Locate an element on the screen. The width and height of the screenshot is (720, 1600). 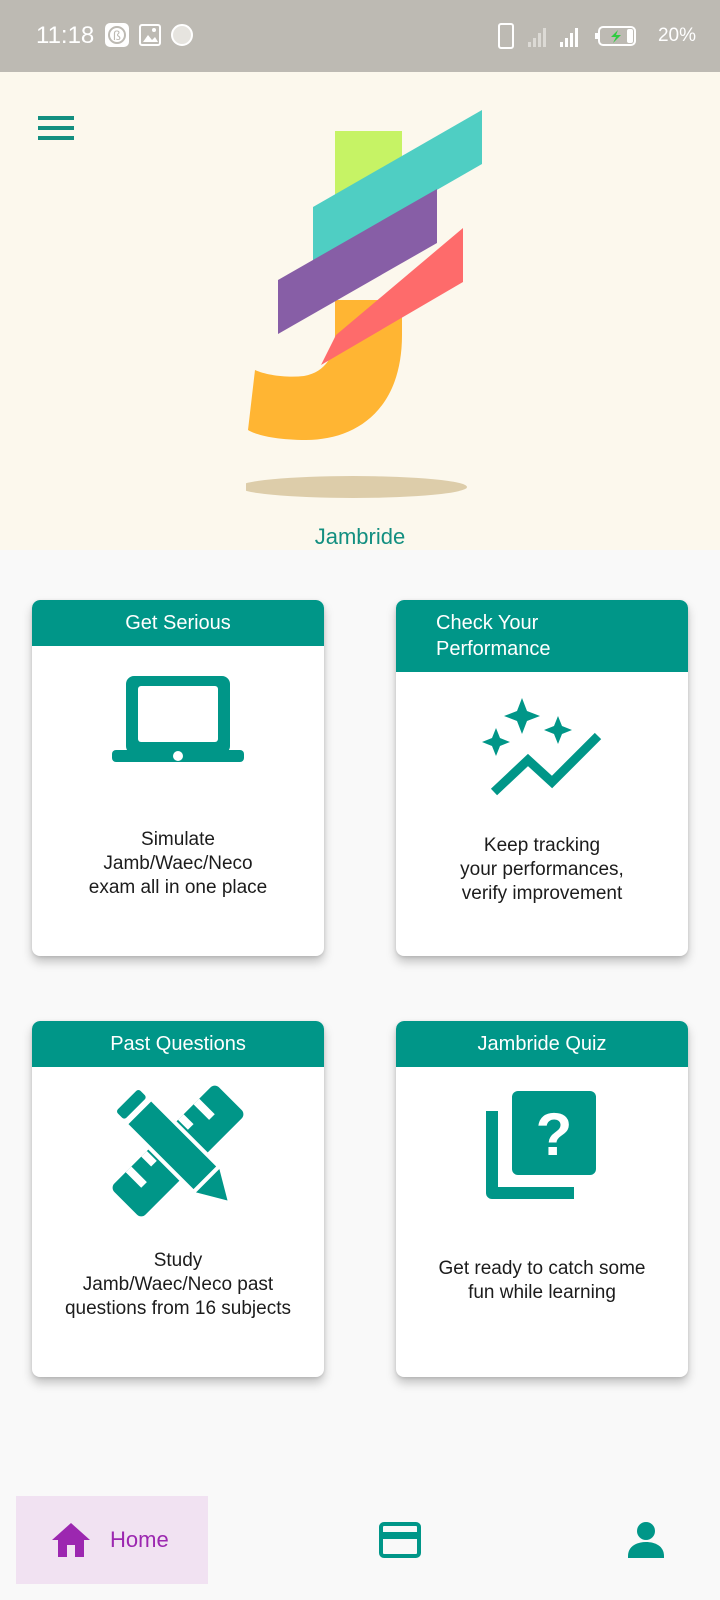
phone-icon is located at coordinates (506, 38).